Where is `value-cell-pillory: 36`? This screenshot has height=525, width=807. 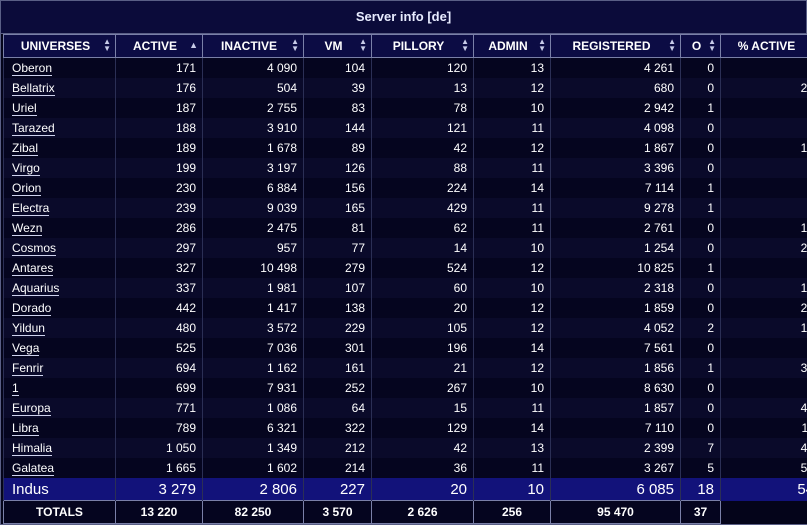 value-cell-pillory: 36 is located at coordinates (422, 468).